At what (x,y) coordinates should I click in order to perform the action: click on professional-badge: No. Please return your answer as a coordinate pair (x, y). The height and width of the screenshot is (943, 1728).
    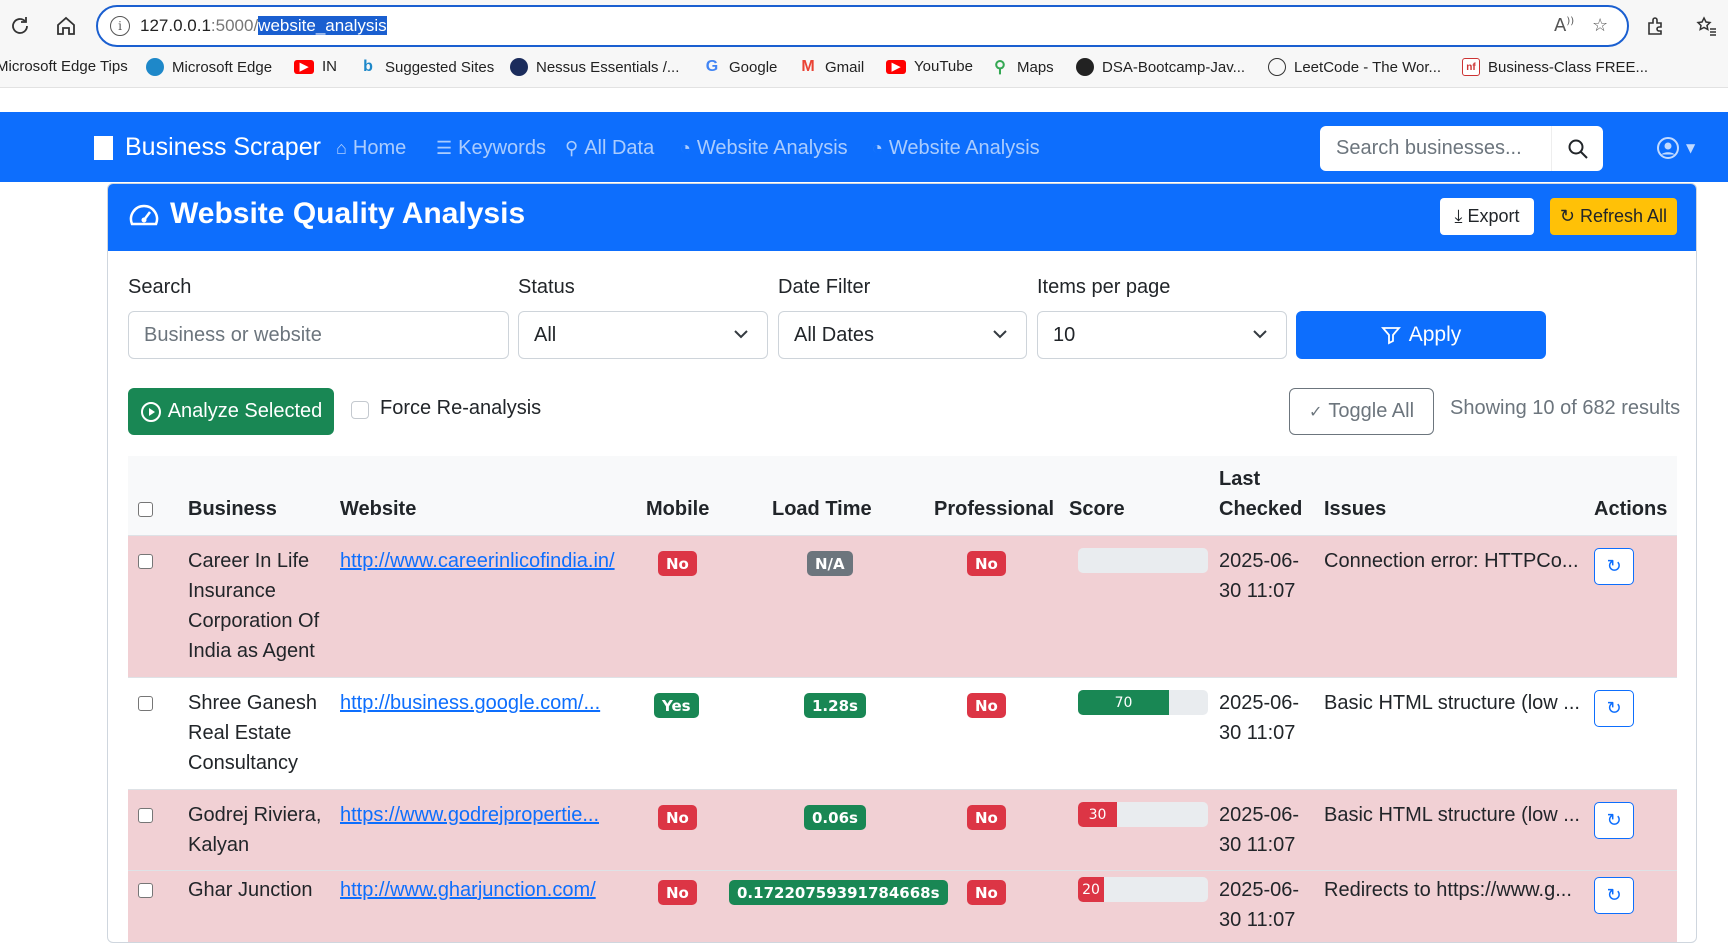
    Looking at the image, I should click on (986, 817).